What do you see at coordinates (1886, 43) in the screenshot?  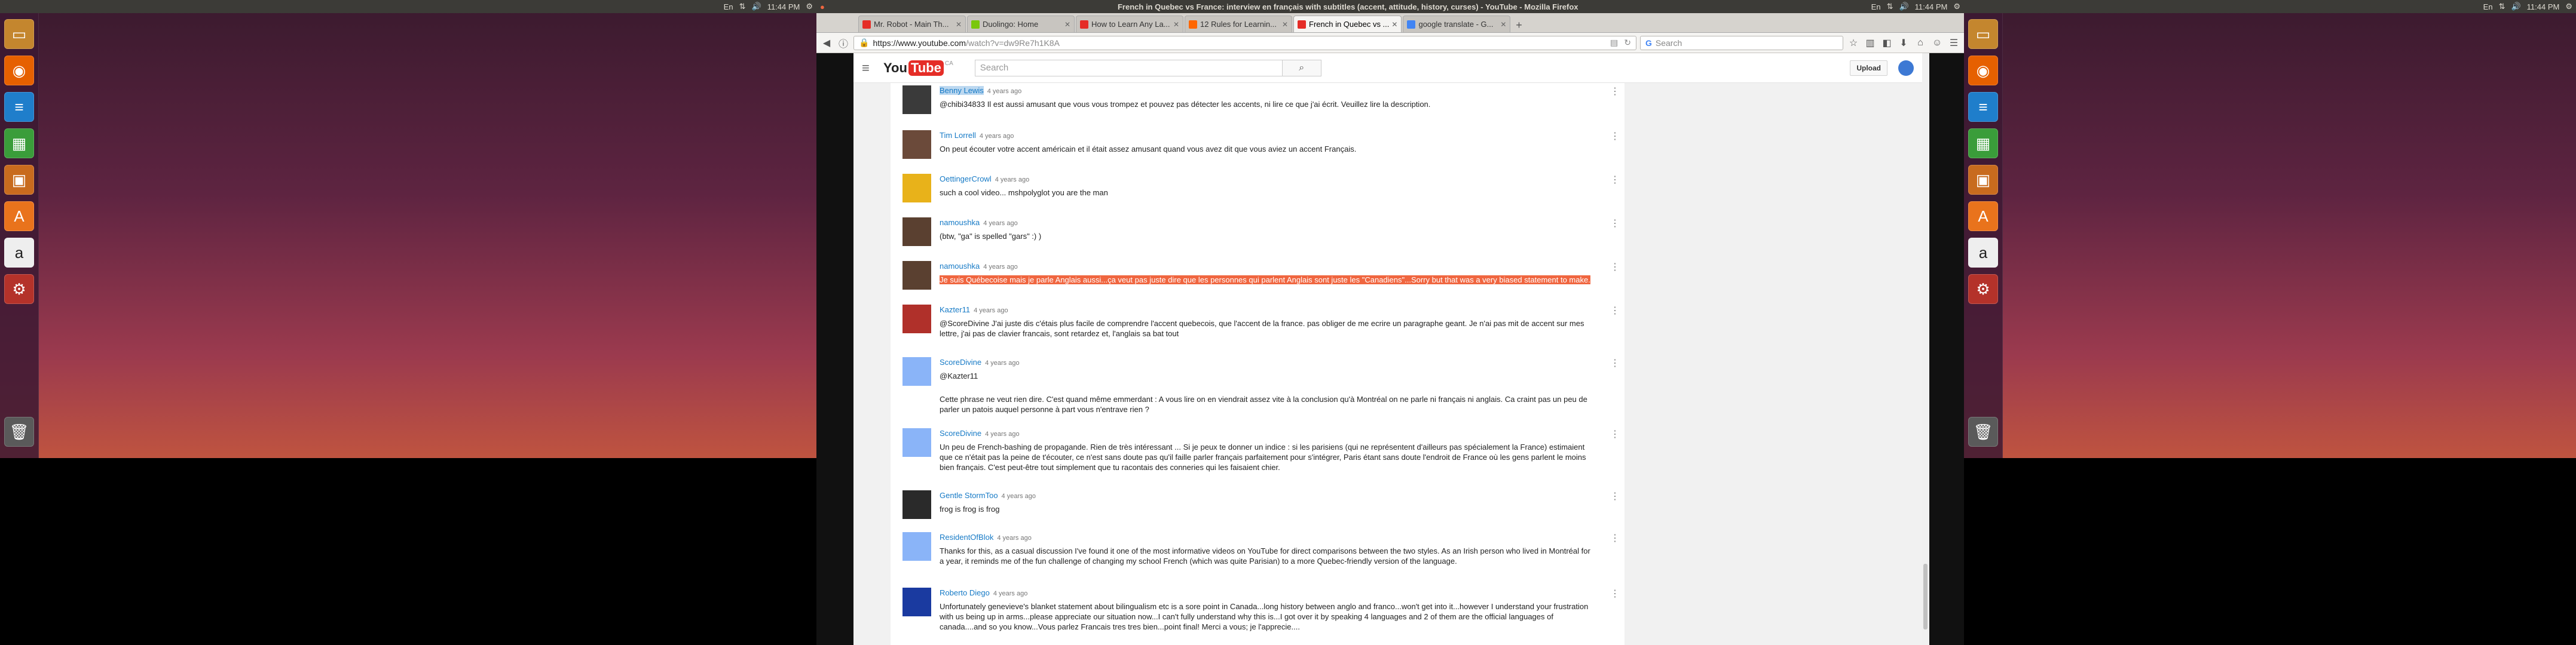 I see `pocket-icon: ◧` at bounding box center [1886, 43].